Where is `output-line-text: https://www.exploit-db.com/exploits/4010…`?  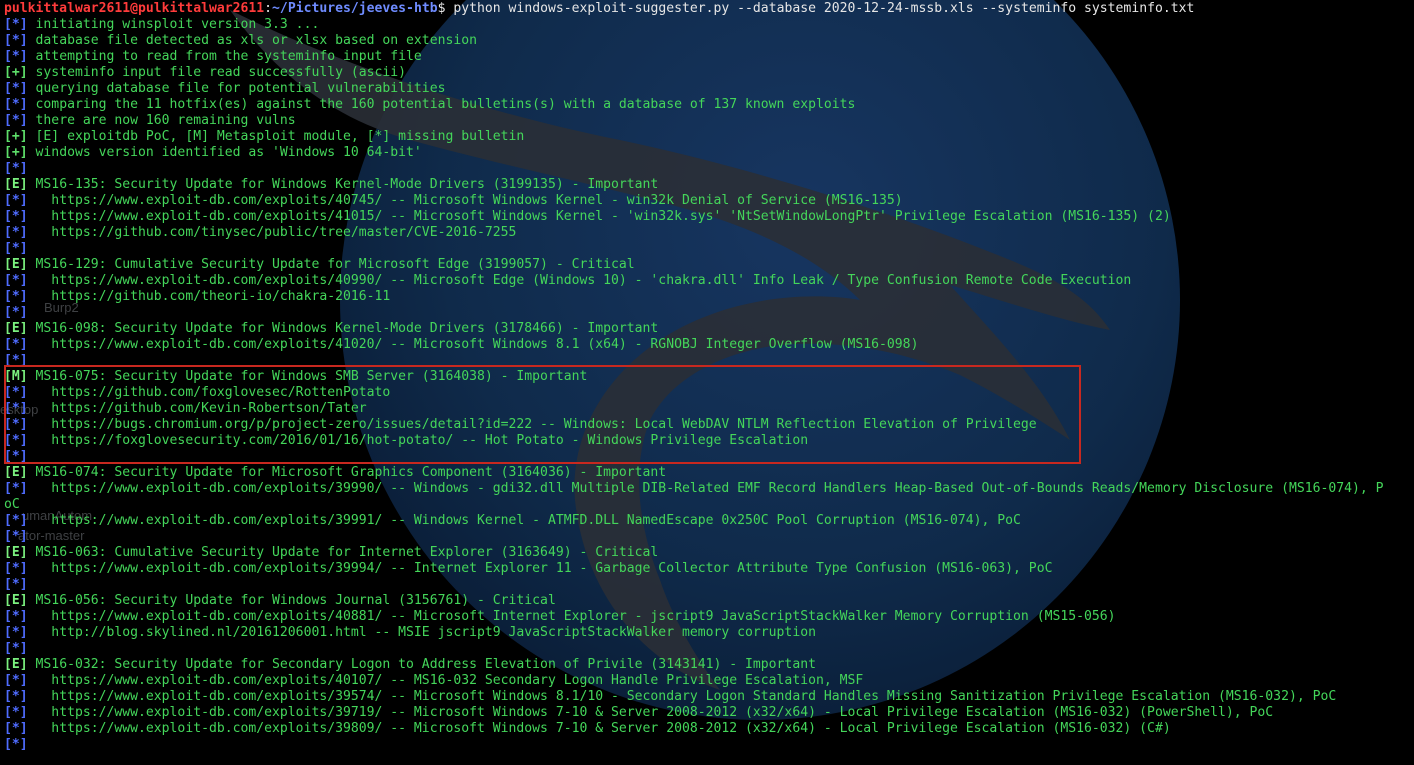 output-line-text: https://www.exploit-db.com/exploits/4010… is located at coordinates (445, 680).